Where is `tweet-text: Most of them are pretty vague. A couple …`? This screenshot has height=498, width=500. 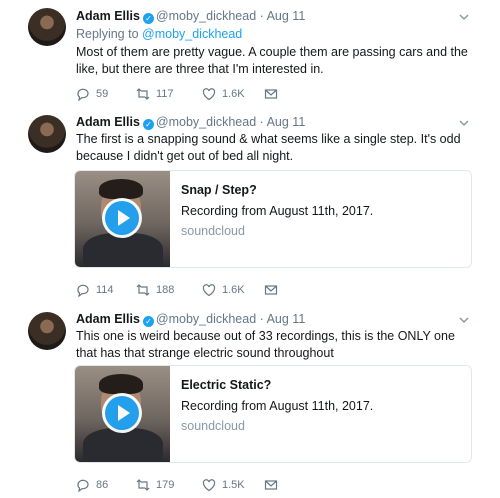 tweet-text: Most of them are pretty vague. A couple … is located at coordinates (272, 60).